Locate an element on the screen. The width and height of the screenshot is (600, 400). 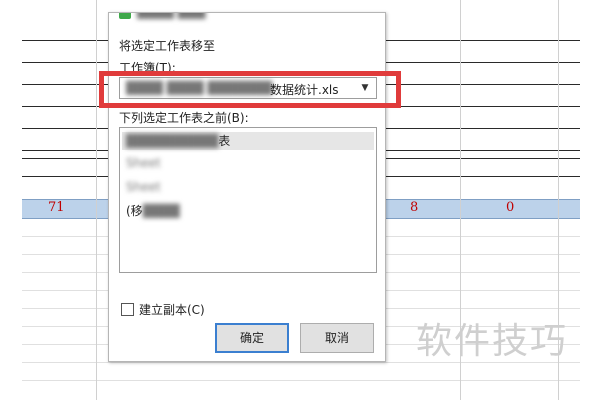
sheet-name-blurred: ████ is located at coordinates (161, 211).